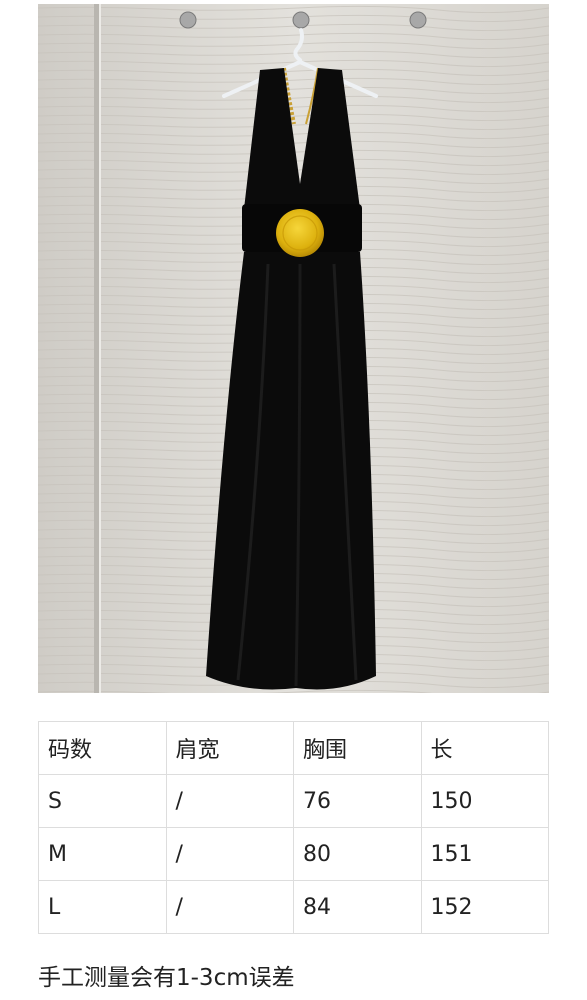 Image resolution: width=587 pixels, height=1000 pixels. What do you see at coordinates (229, 748) in the screenshot?
I see `header-cell-shoulder: 肩宽` at bounding box center [229, 748].